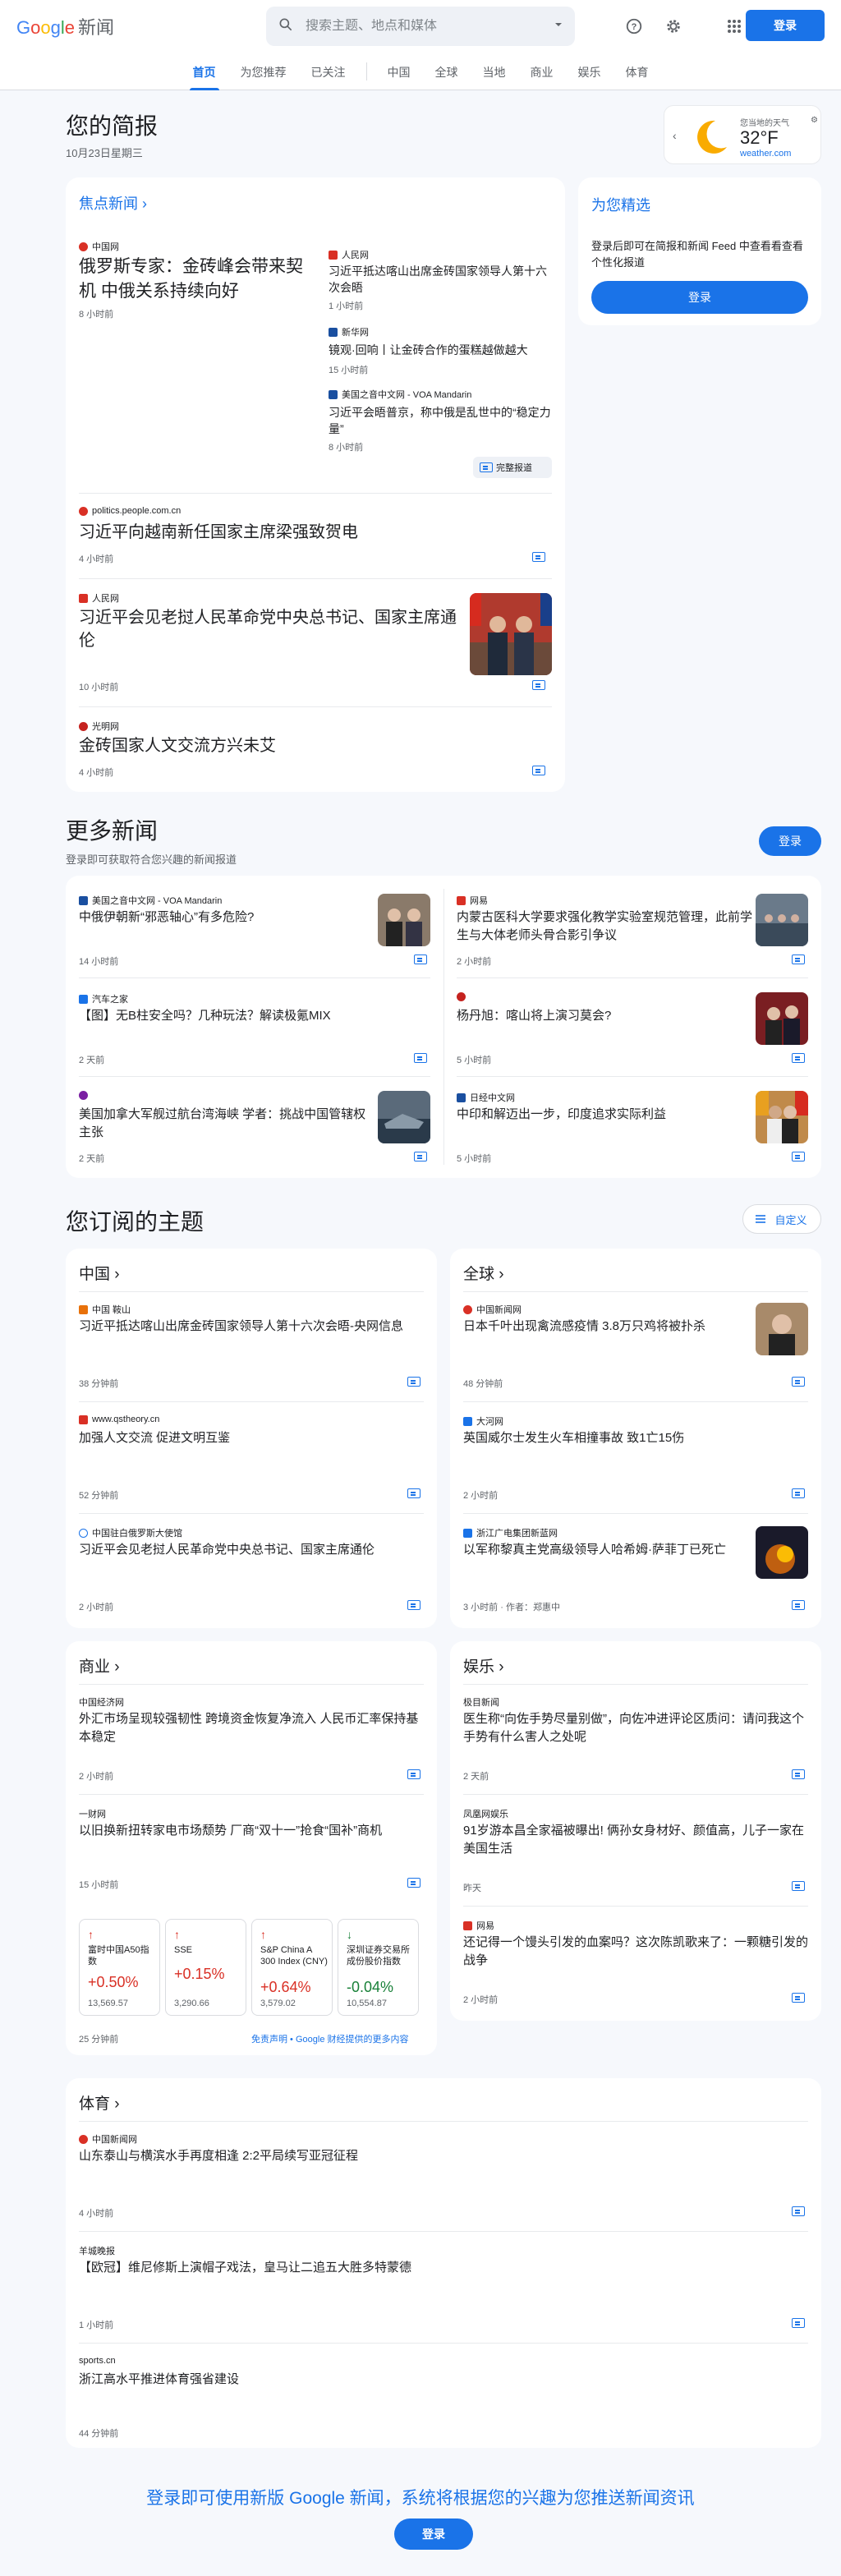 The image size is (841, 2576). I want to click on story-headline: 91岁游本昌全家福被曝出! 俩孙女身材好、颜值高，儿子一家在美国生活, so click(635, 1840).